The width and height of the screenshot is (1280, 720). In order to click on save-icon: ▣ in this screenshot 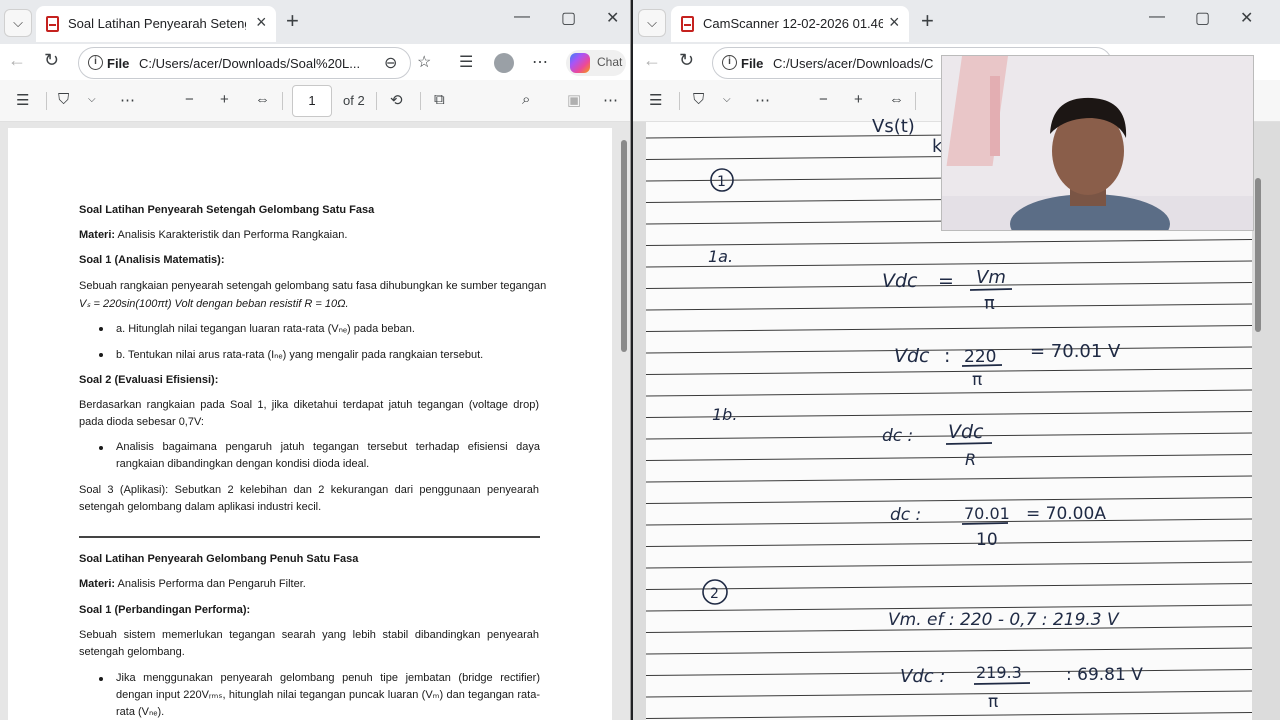, I will do `click(574, 100)`.